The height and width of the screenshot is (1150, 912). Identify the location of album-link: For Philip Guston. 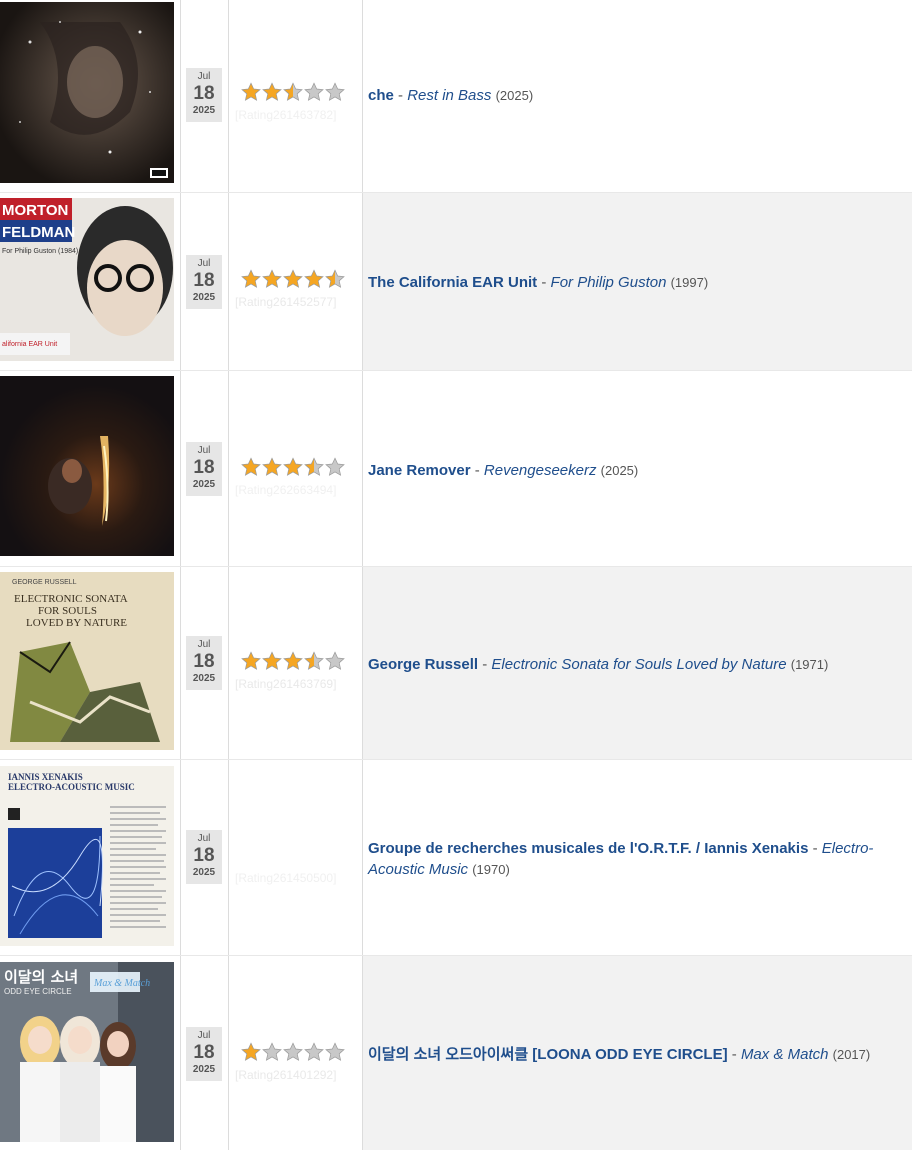
(609, 282).